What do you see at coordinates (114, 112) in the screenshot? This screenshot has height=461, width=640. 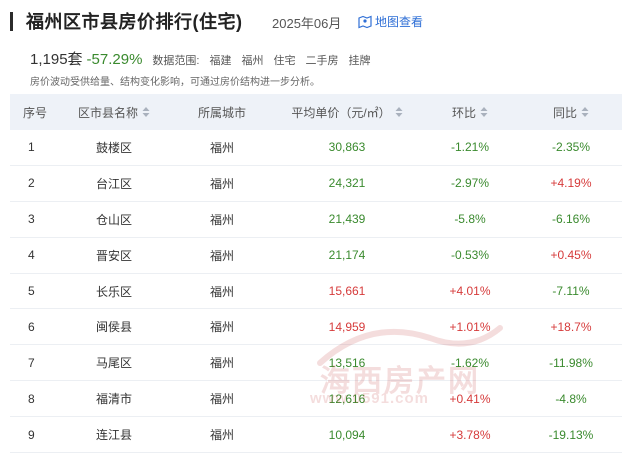 I see `col-district: 区市县名称` at bounding box center [114, 112].